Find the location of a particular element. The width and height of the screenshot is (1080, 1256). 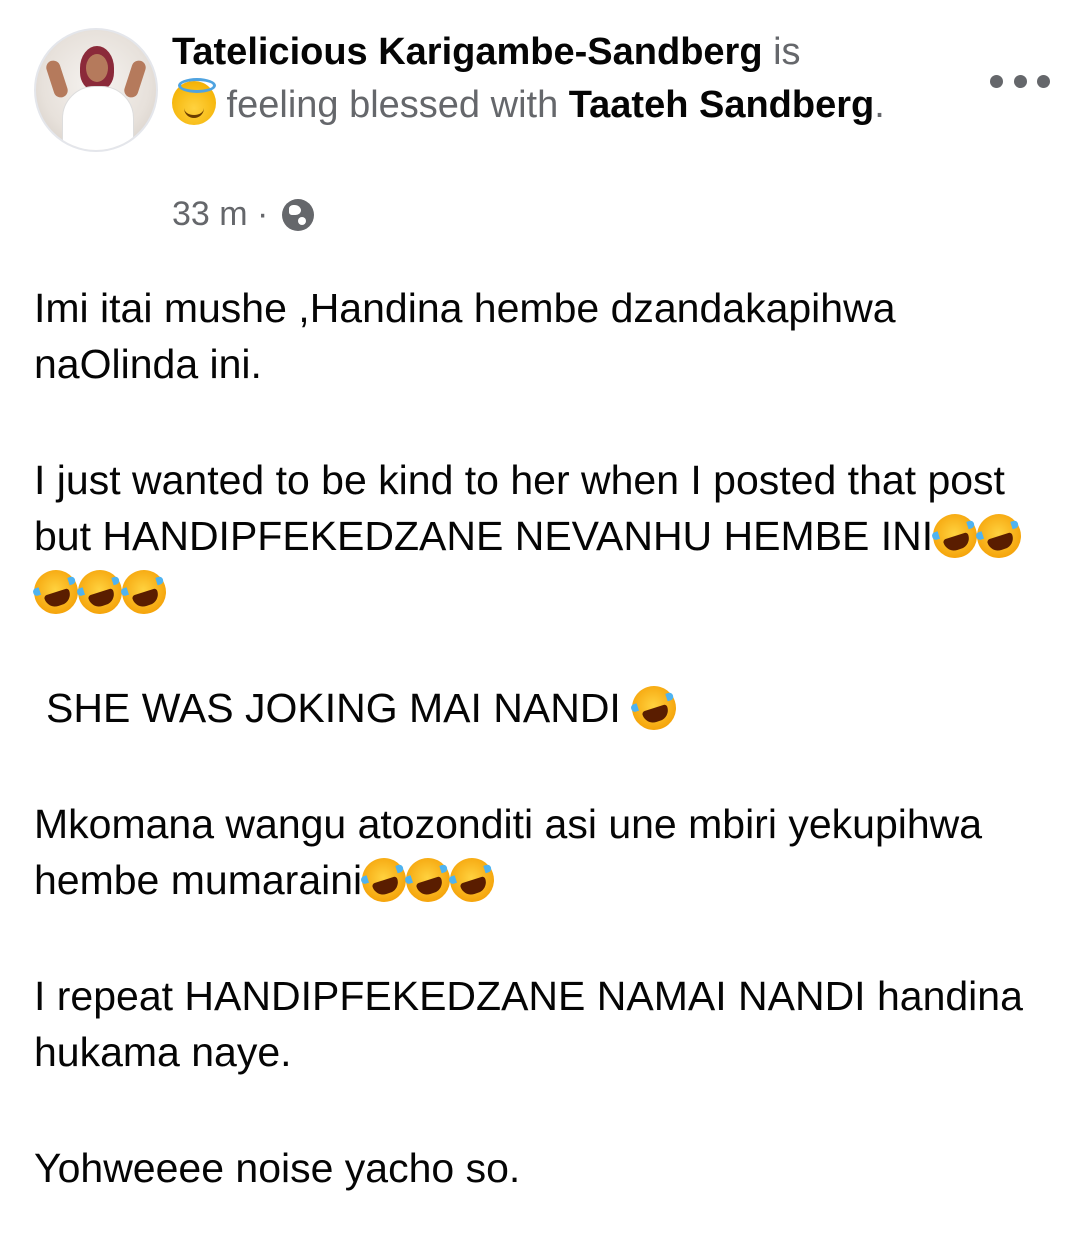

period: . is located at coordinates (879, 105).